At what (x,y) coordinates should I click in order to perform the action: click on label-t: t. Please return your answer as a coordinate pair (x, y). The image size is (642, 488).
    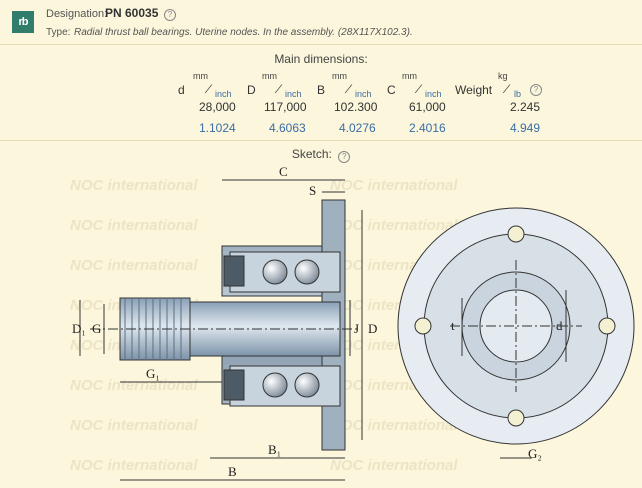
    Looking at the image, I should click on (453, 325).